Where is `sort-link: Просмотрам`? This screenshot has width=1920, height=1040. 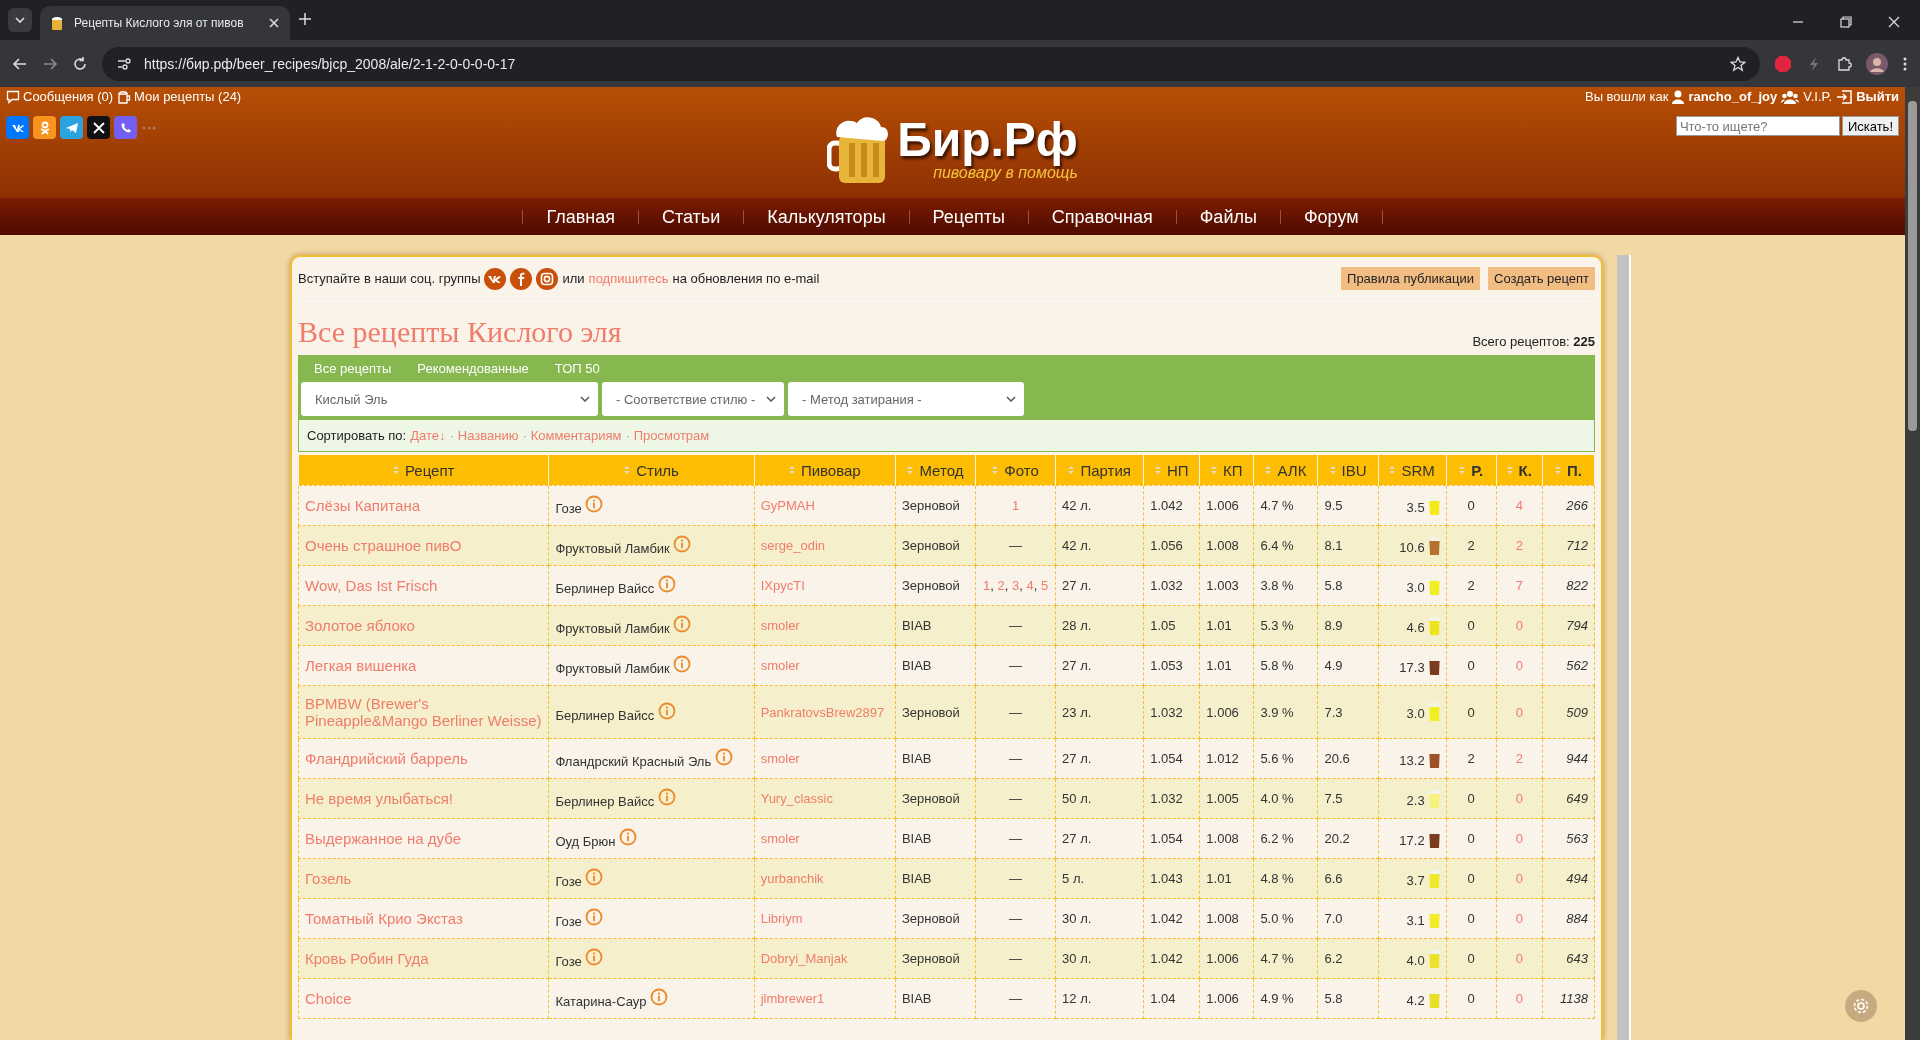
sort-link: Просмотрам is located at coordinates (671, 435).